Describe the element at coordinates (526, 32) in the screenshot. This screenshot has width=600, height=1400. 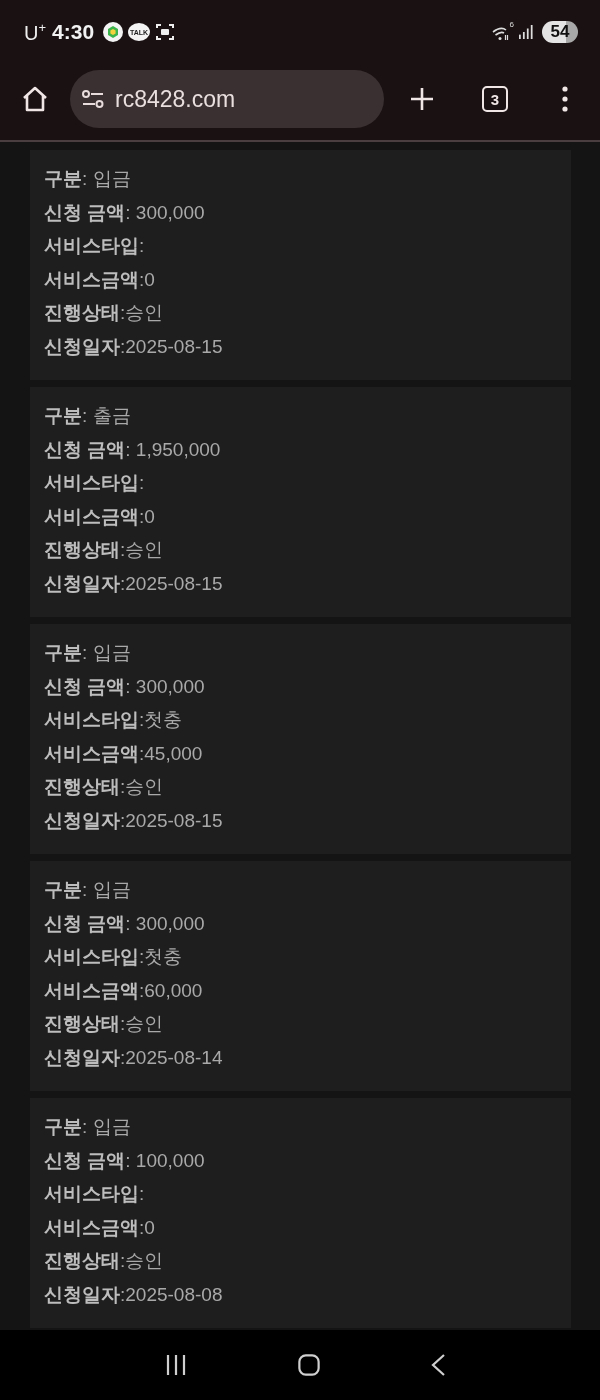
I see `signal-icon` at that location.